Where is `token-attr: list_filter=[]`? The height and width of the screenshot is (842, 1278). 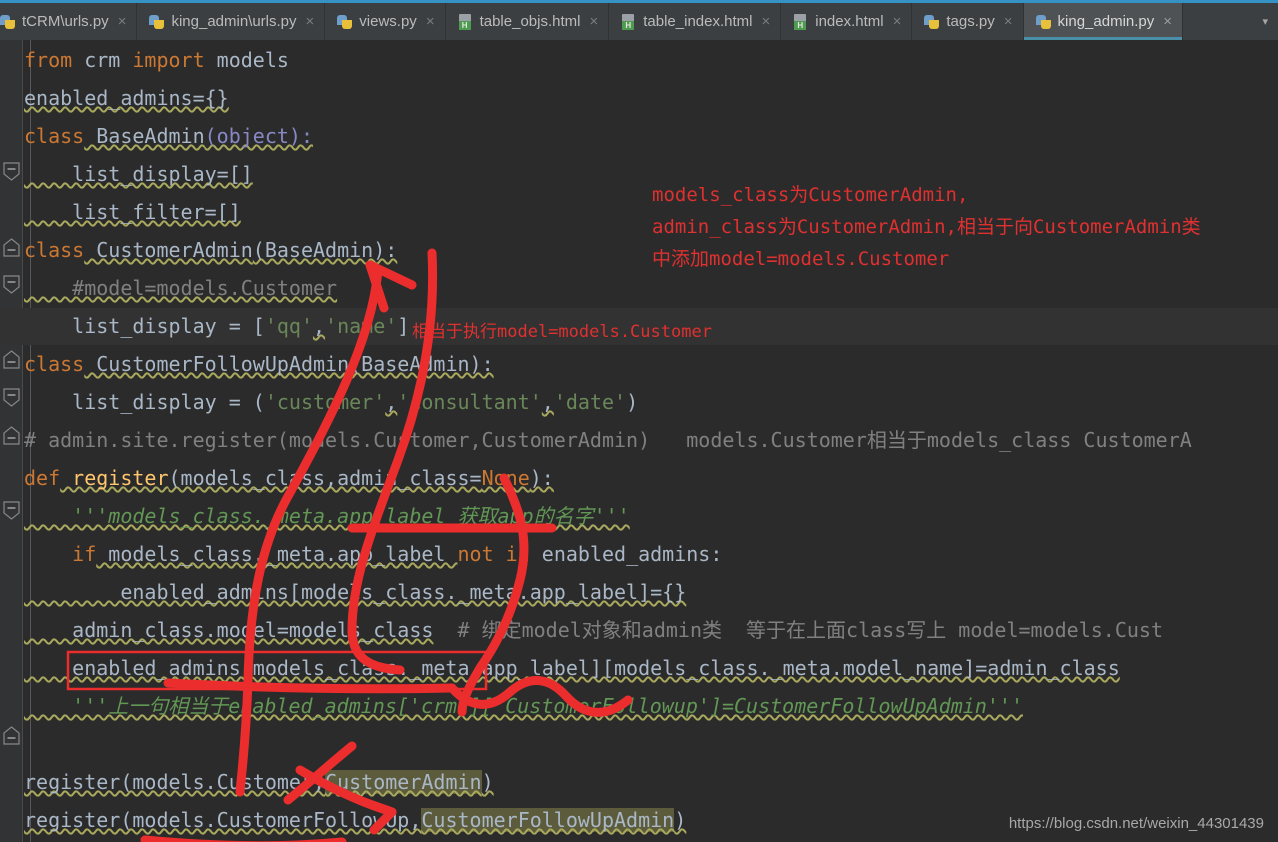 token-attr: list_filter=[] is located at coordinates (132, 212).